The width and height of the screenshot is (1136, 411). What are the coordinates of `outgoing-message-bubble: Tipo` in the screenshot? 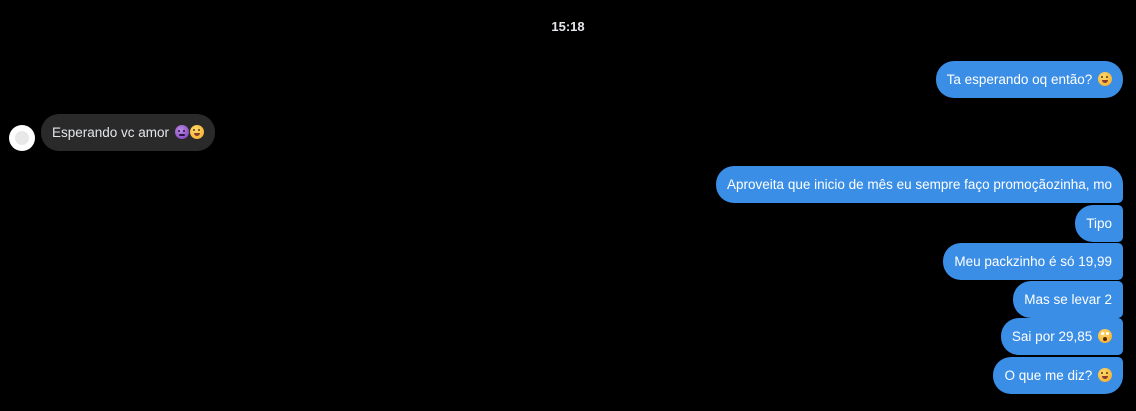 It's located at (1099, 223).